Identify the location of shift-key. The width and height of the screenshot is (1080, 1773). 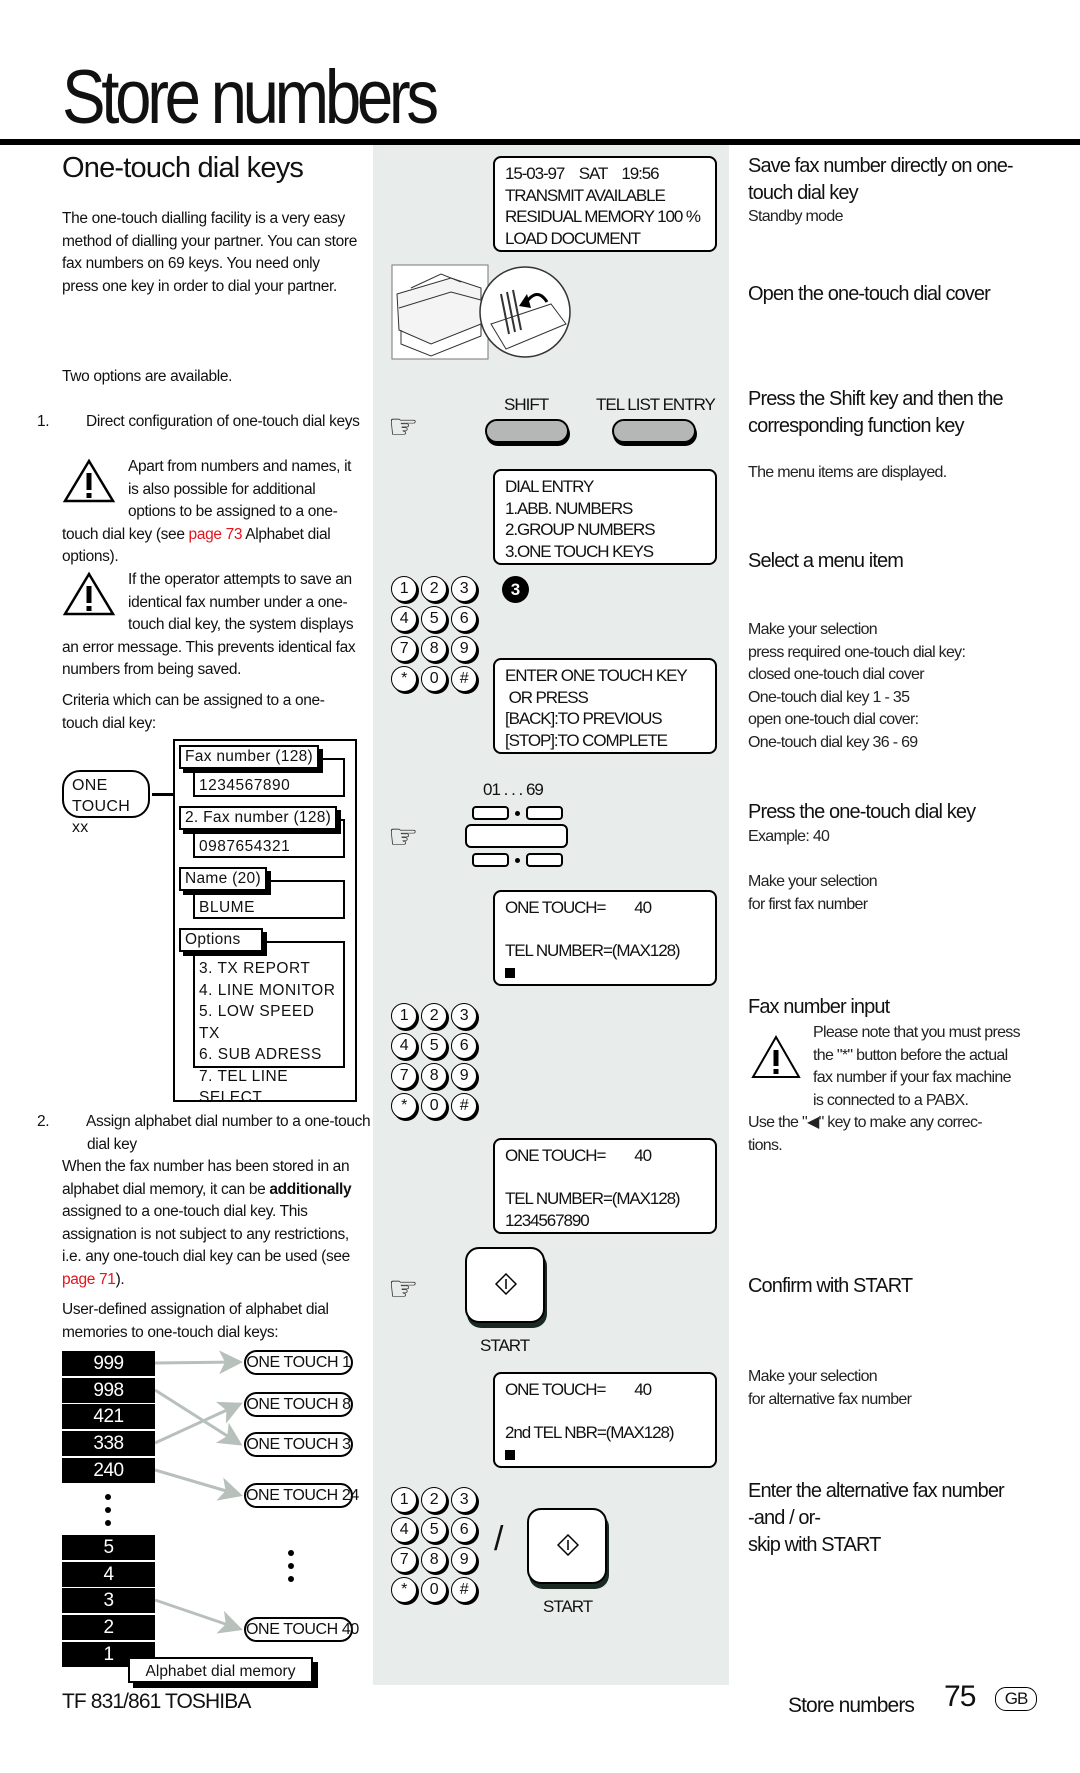
(527, 431).